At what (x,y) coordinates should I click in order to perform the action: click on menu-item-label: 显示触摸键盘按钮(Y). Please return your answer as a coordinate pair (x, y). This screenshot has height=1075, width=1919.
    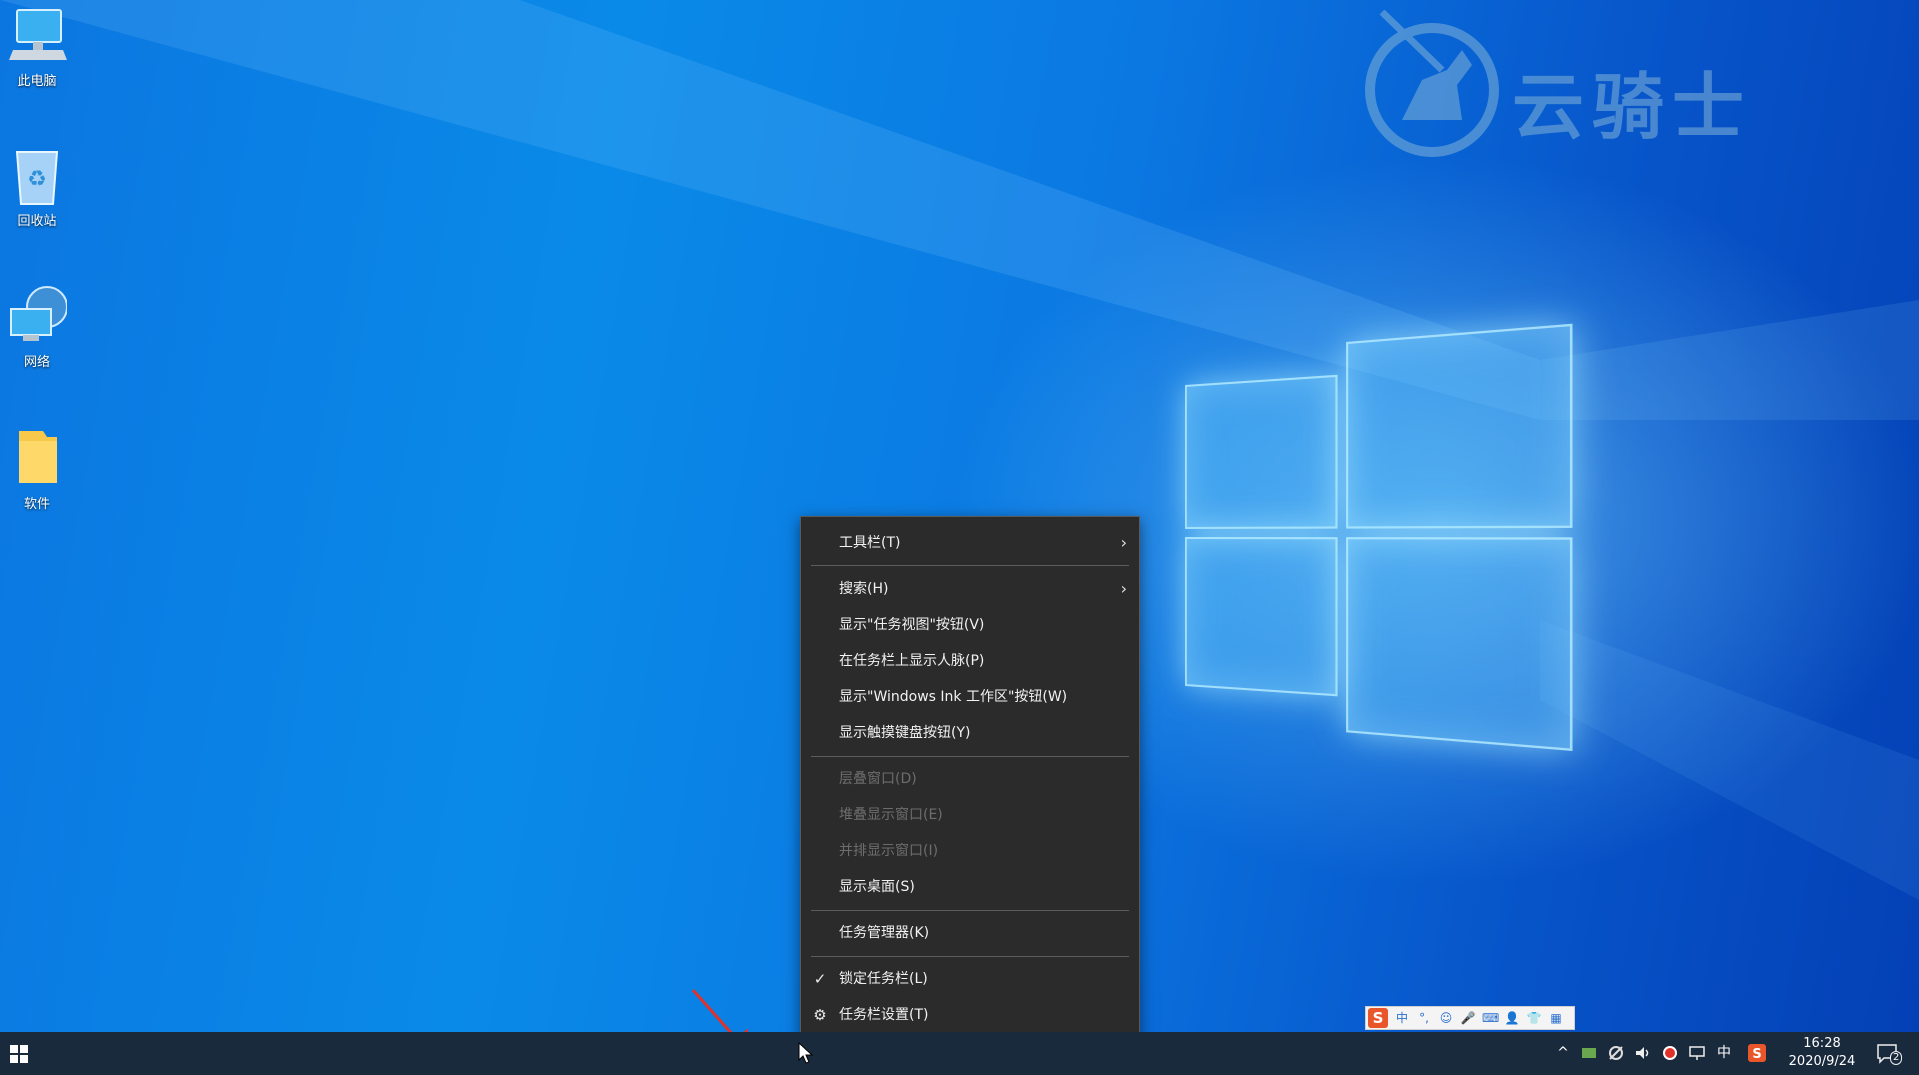
    Looking at the image, I should click on (905, 733).